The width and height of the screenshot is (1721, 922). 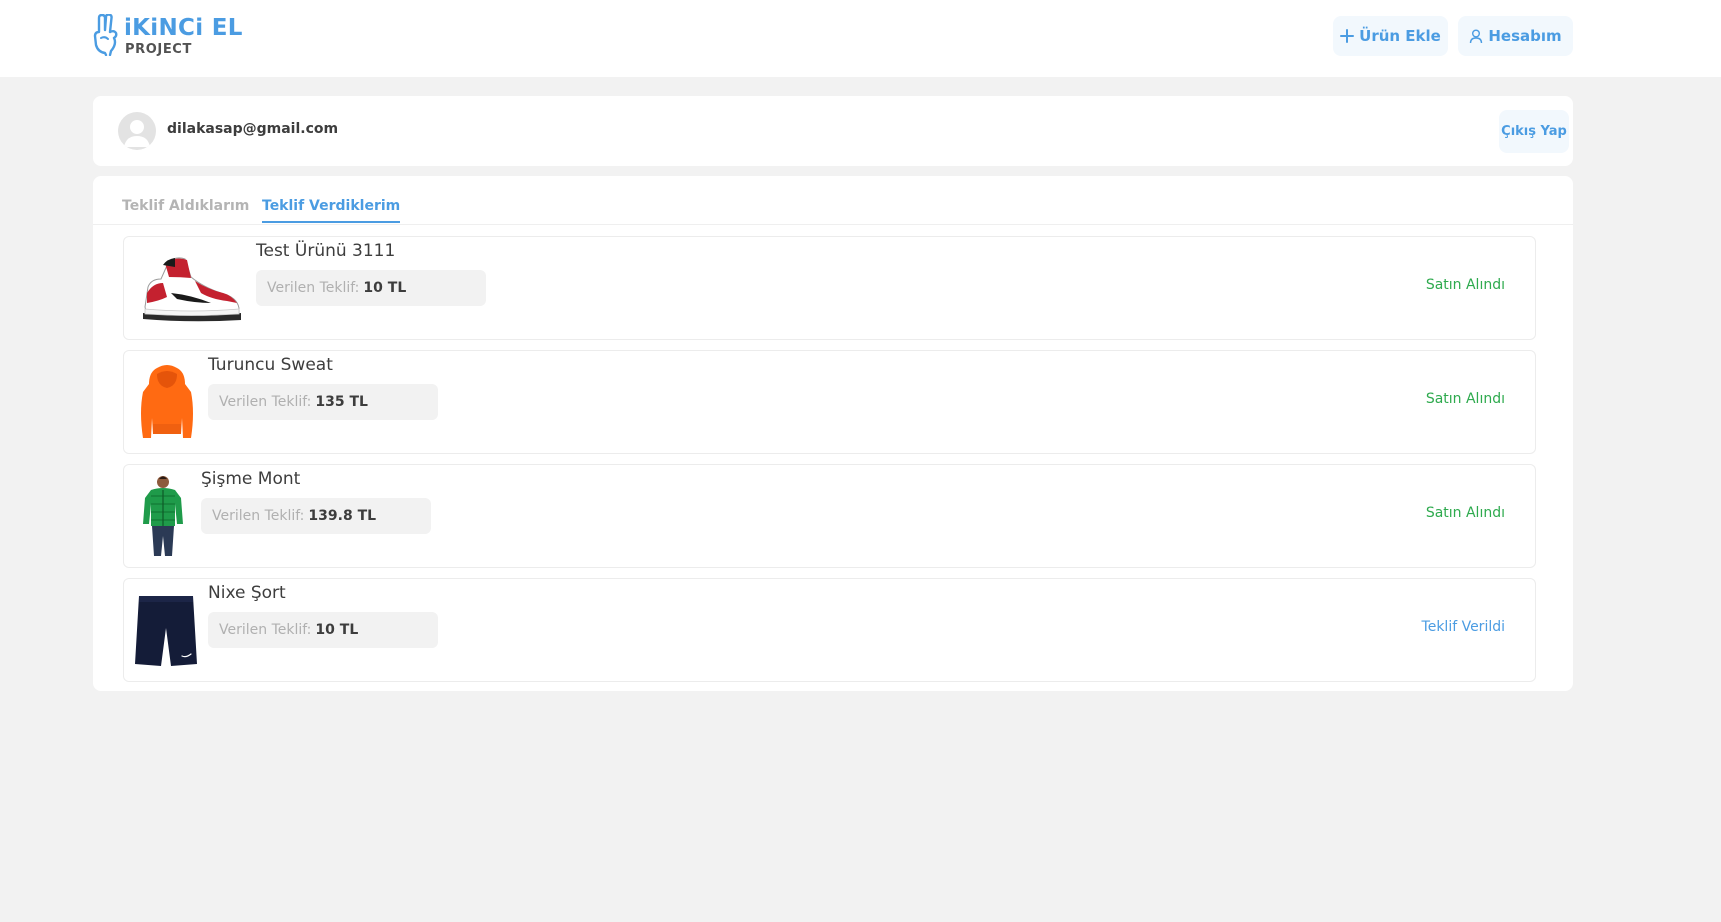 I want to click on user-info-card: dilakasap@gmail.com Çıkış Yap, so click(x=833, y=131).